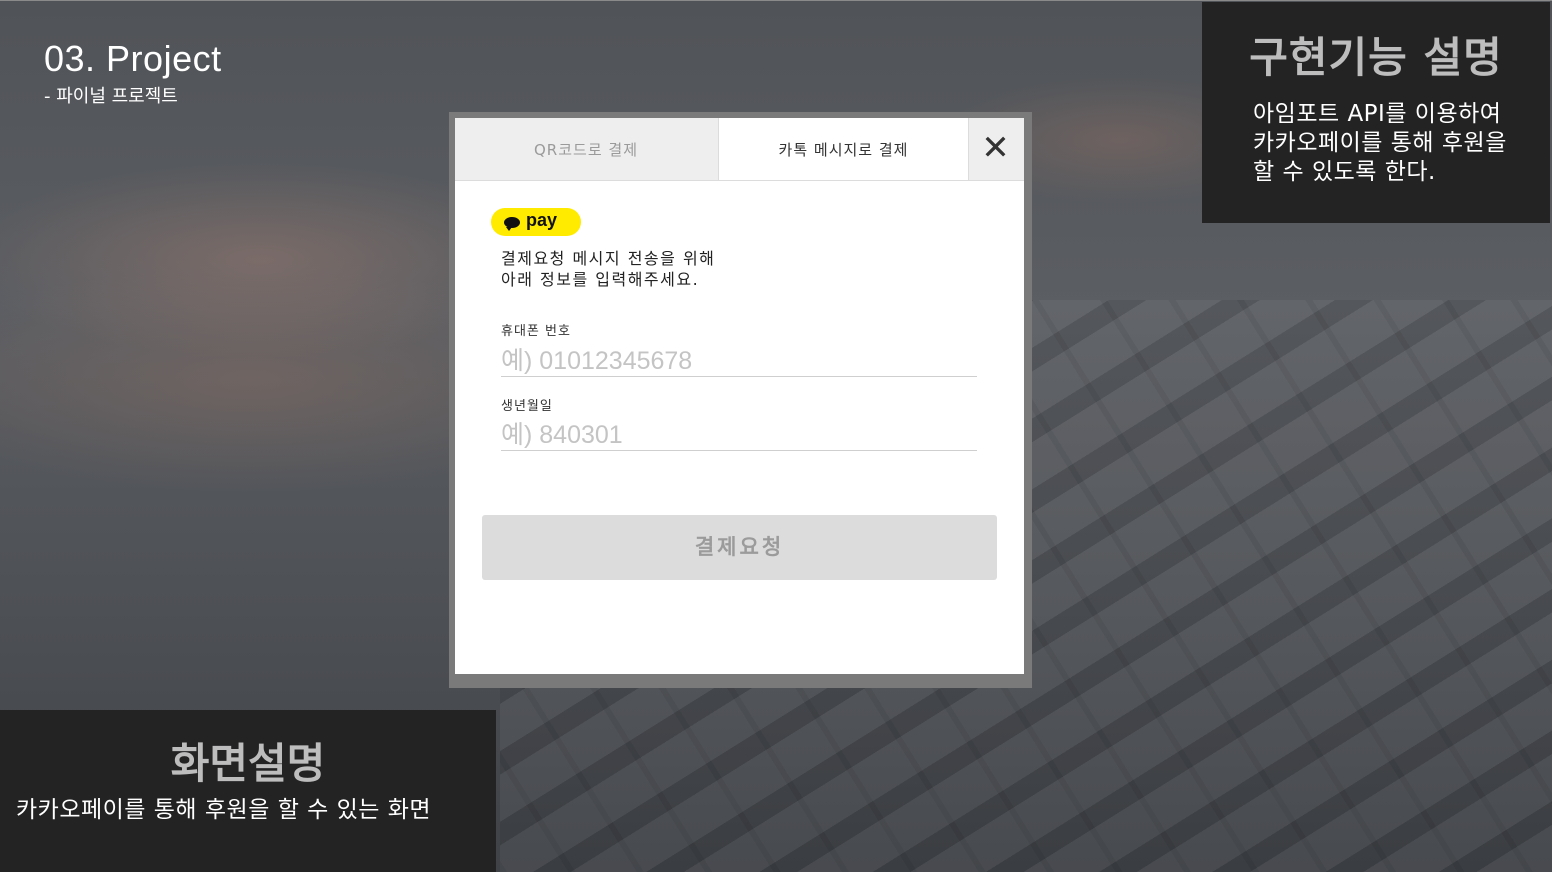 The image size is (1552, 872). What do you see at coordinates (248, 791) in the screenshot?
I see `screen-panel: 화면설명 카카오페이를 통해 후원을 할 수 있는 화면` at bounding box center [248, 791].